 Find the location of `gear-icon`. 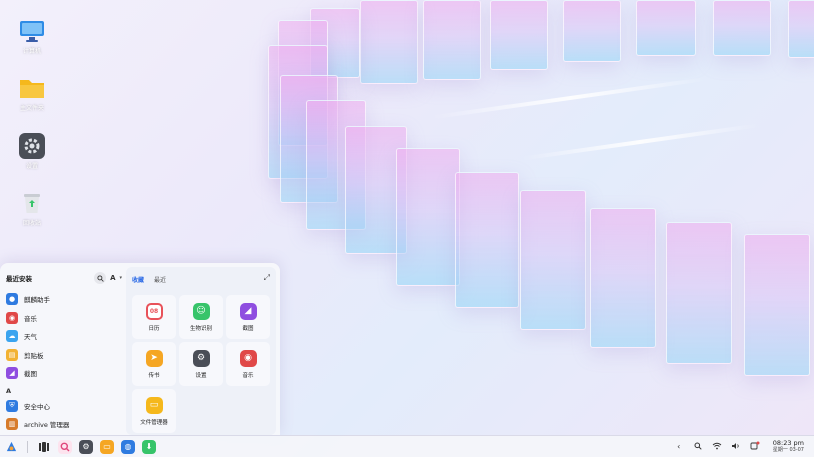

gear-icon is located at coordinates (32, 146).